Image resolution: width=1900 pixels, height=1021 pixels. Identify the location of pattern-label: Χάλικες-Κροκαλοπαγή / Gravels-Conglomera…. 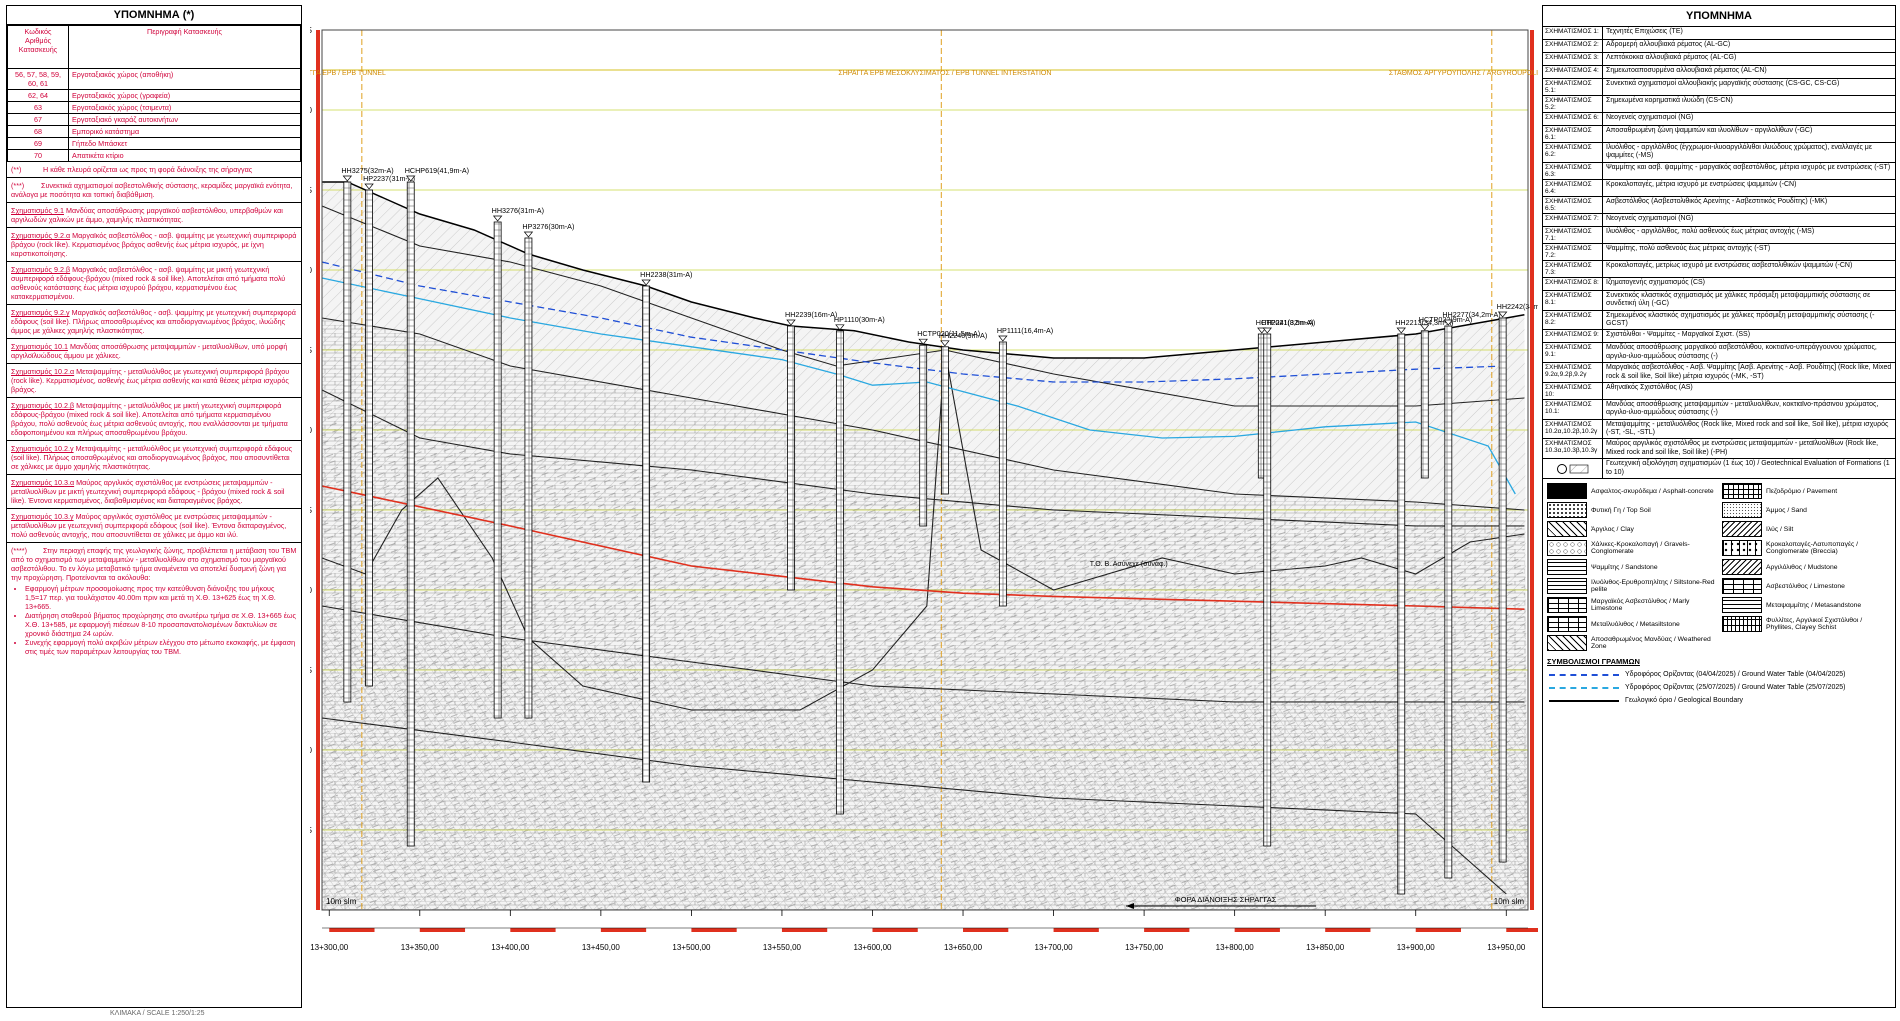
(1640, 548).